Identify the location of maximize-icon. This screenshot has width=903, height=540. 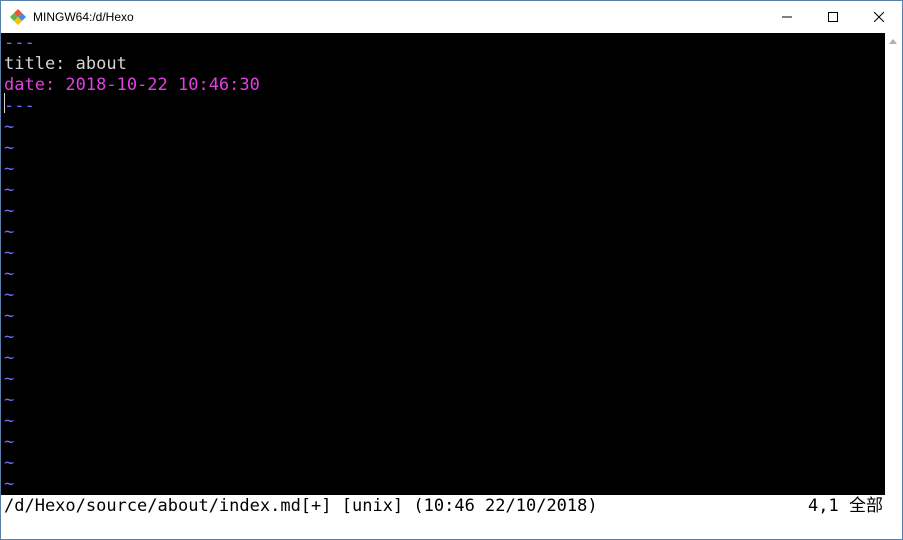
(833, 17).